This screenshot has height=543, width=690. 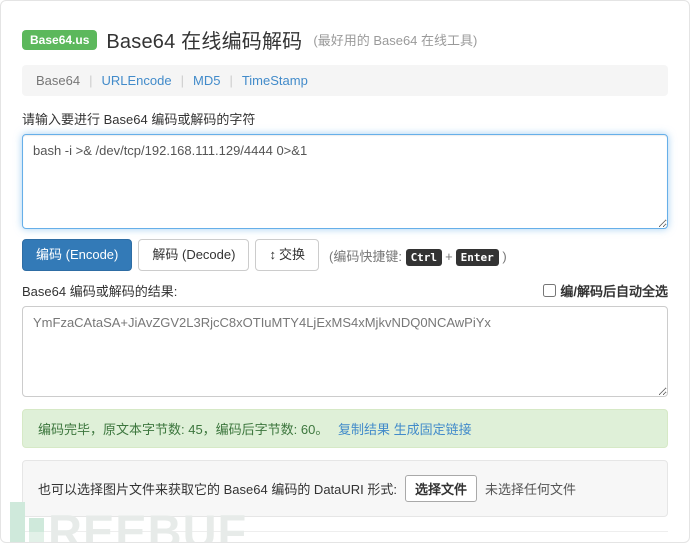 I want to click on status-text: 编码完毕，原文本字节数: 45，编码后字节数: 60。, so click(x=183, y=430).